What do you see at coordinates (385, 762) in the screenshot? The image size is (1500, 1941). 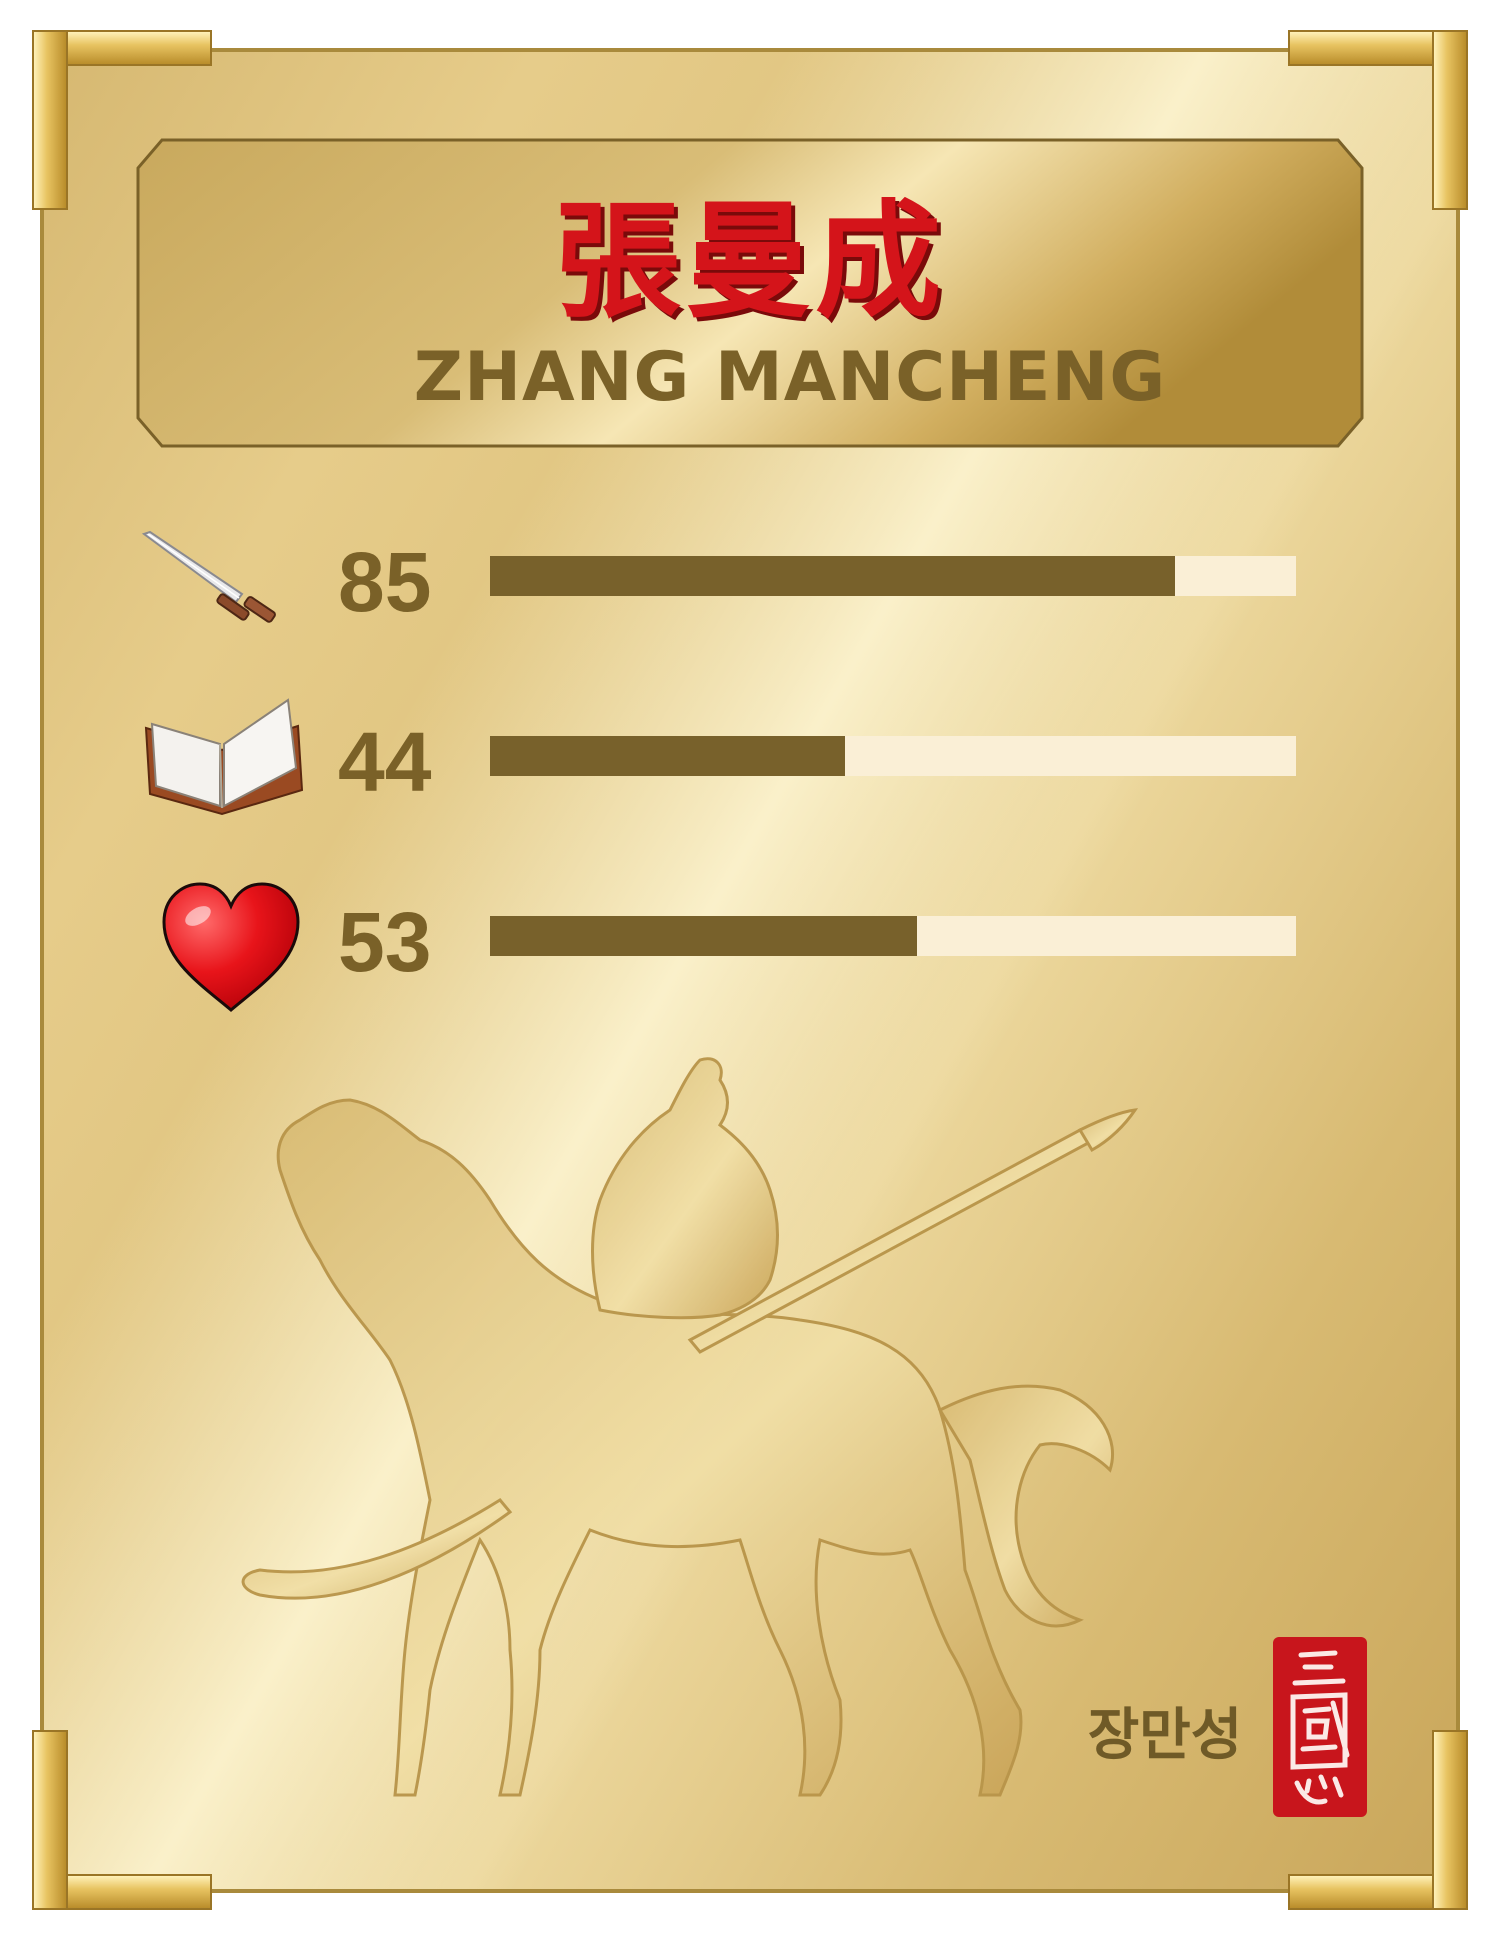 I see `intelligence-value: 44` at bounding box center [385, 762].